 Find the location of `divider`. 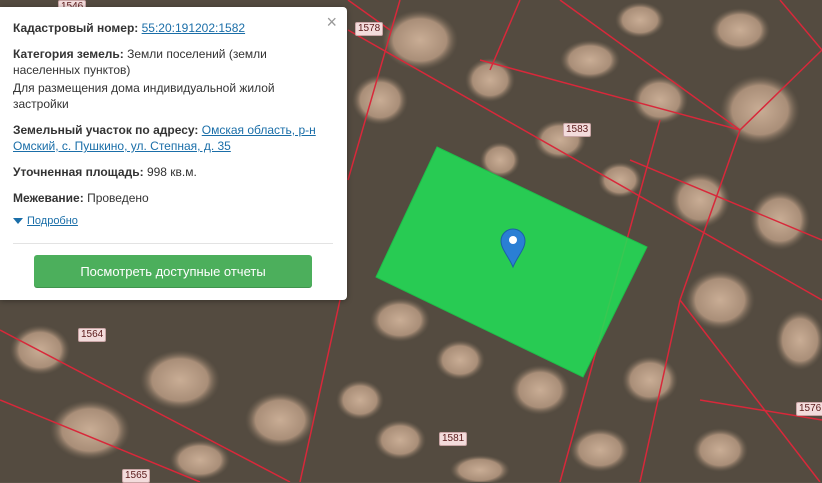

divider is located at coordinates (173, 243).